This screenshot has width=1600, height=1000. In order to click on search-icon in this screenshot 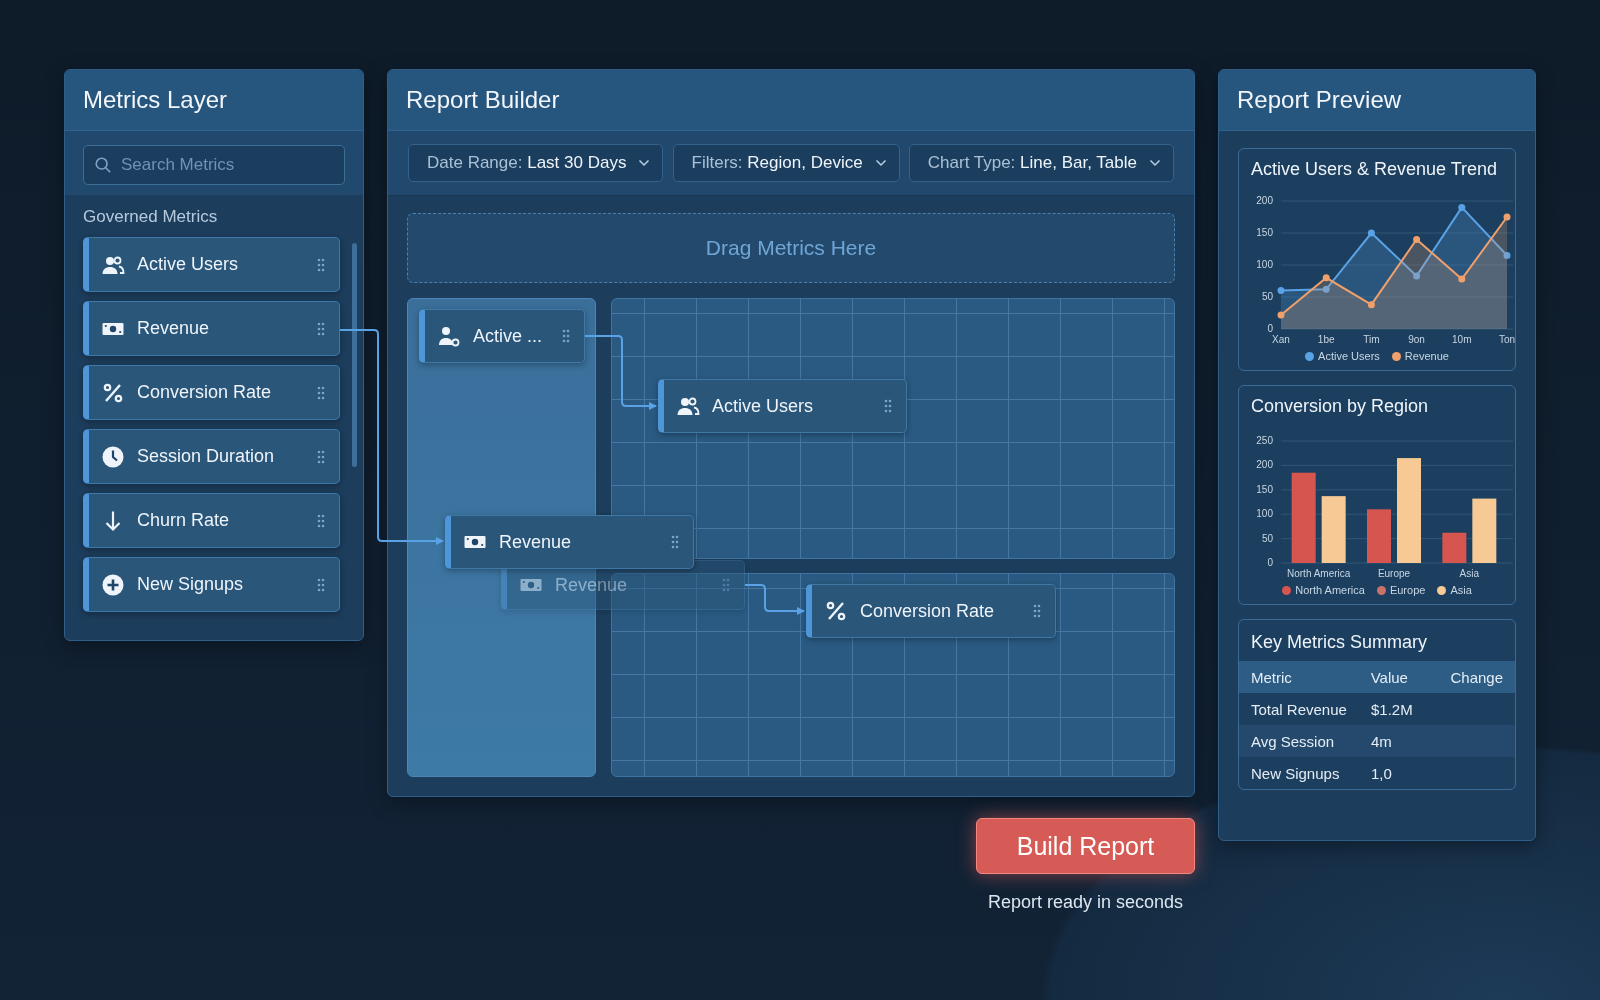, I will do `click(103, 165)`.